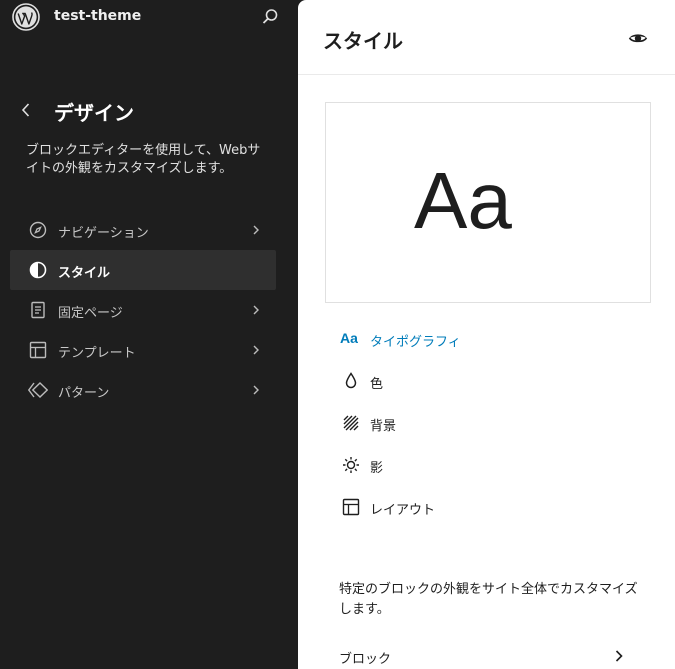 The image size is (675, 669). Describe the element at coordinates (270, 17) in the screenshot. I see `search-icon` at that location.